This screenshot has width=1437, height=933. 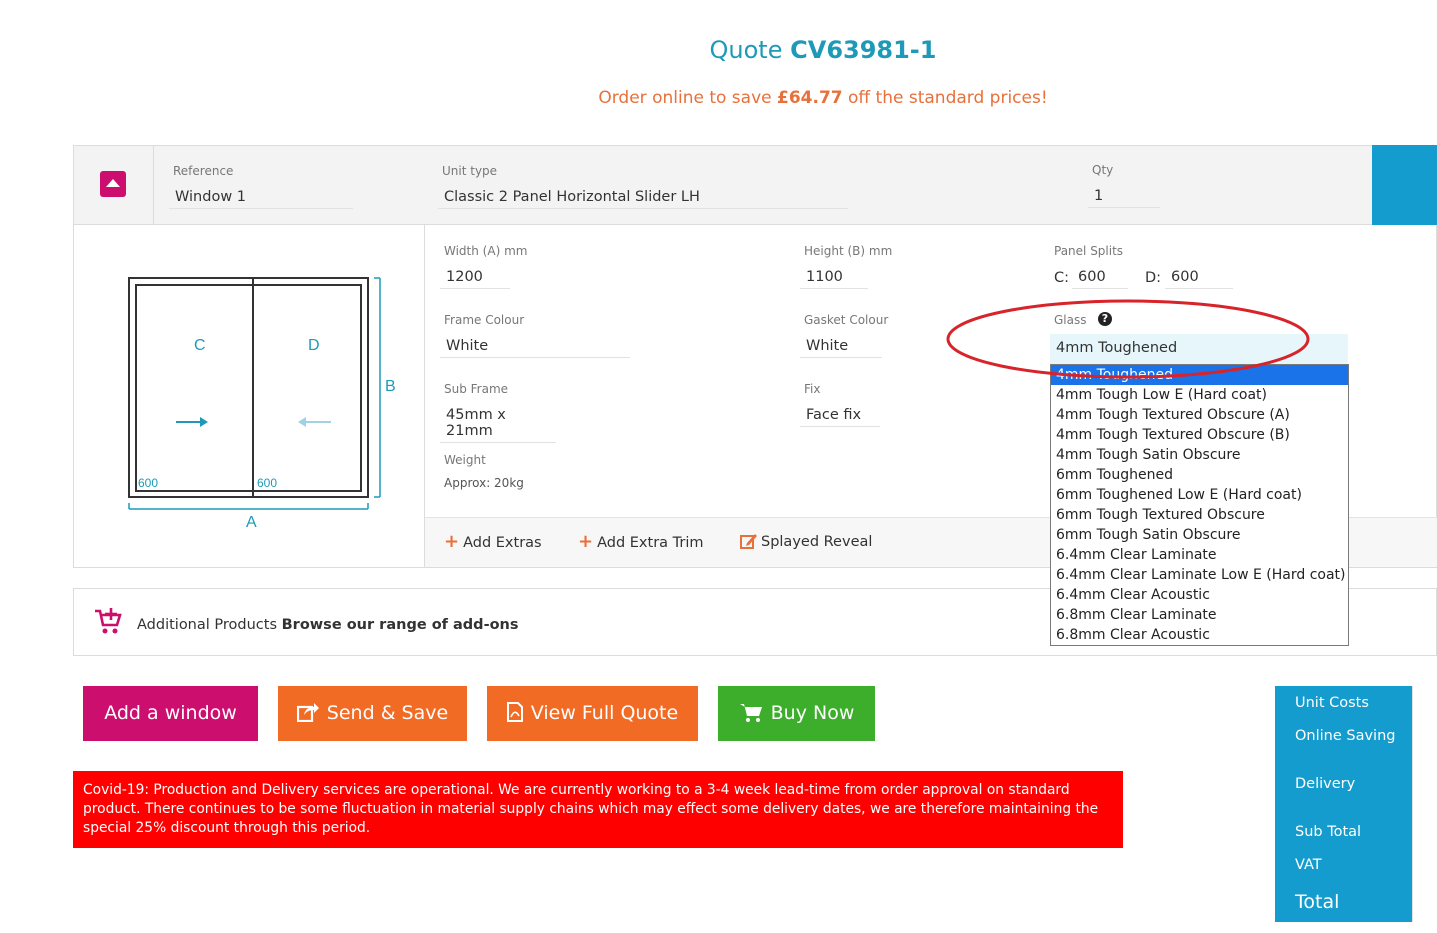 I want to click on savings-prefix: Order online to save, so click(x=685, y=98).